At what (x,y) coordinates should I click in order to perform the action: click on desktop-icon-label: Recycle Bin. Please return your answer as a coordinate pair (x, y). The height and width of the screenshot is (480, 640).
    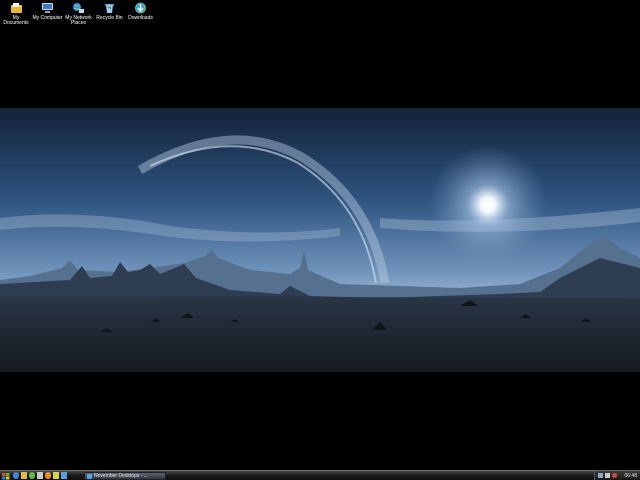
    Looking at the image, I should click on (109, 18).